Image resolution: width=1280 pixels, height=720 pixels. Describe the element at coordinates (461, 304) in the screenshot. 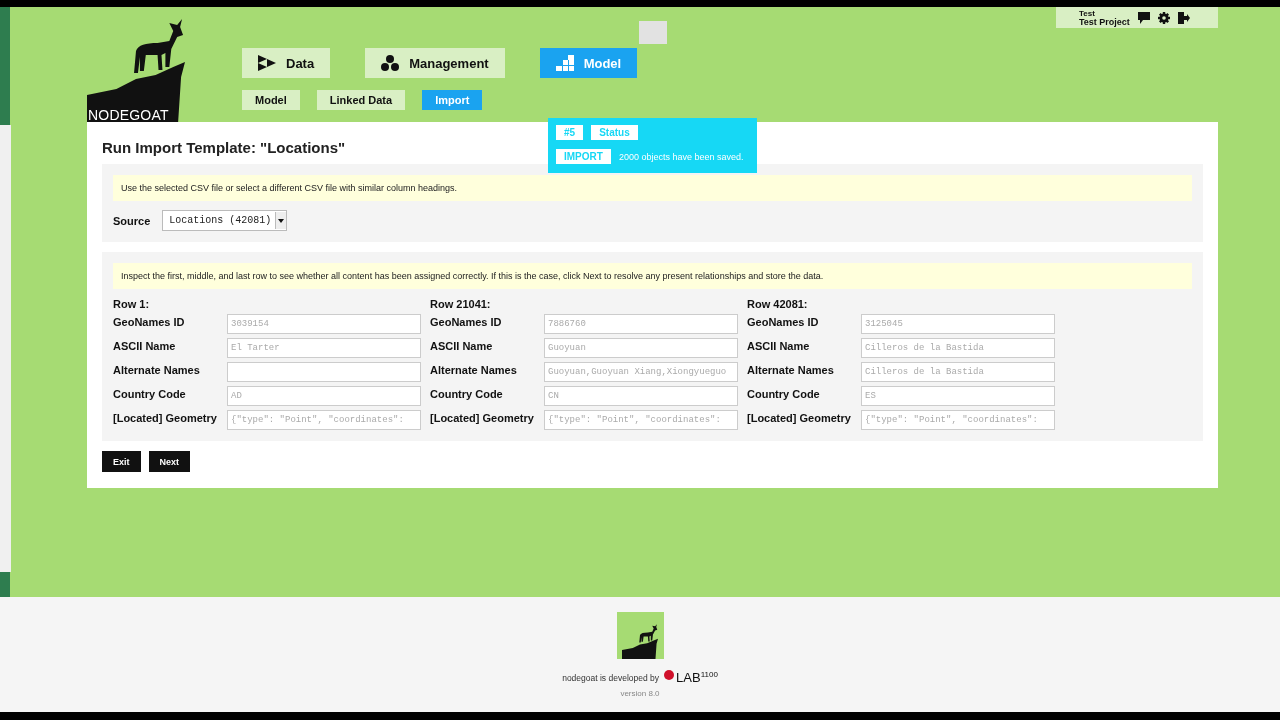

I see `row-heading: Row 21041:` at that location.